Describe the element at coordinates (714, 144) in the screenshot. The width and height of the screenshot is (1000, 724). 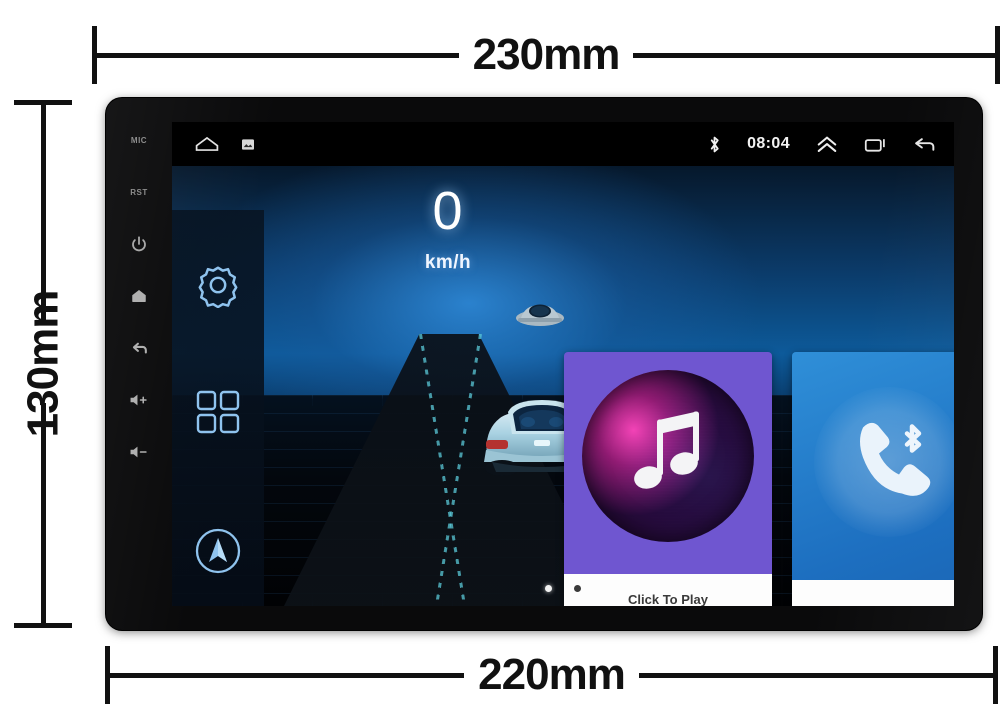
I see `bluetooth-icon` at that location.